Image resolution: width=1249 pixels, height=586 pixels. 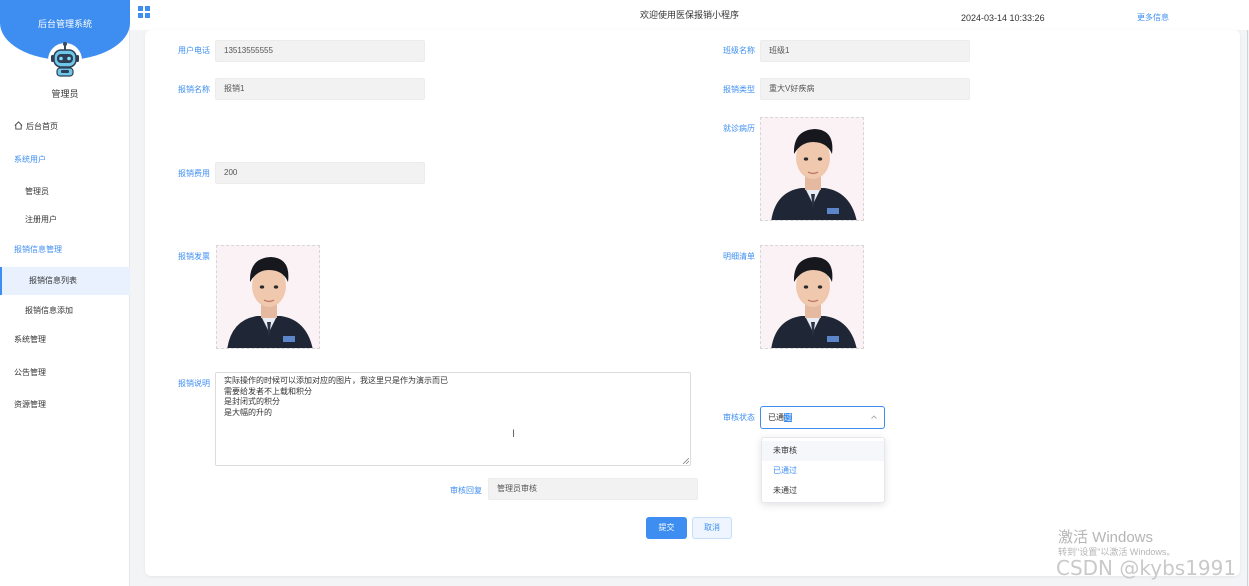 What do you see at coordinates (65, 192) in the screenshot?
I see `sidebar-item-admins: 管理员` at bounding box center [65, 192].